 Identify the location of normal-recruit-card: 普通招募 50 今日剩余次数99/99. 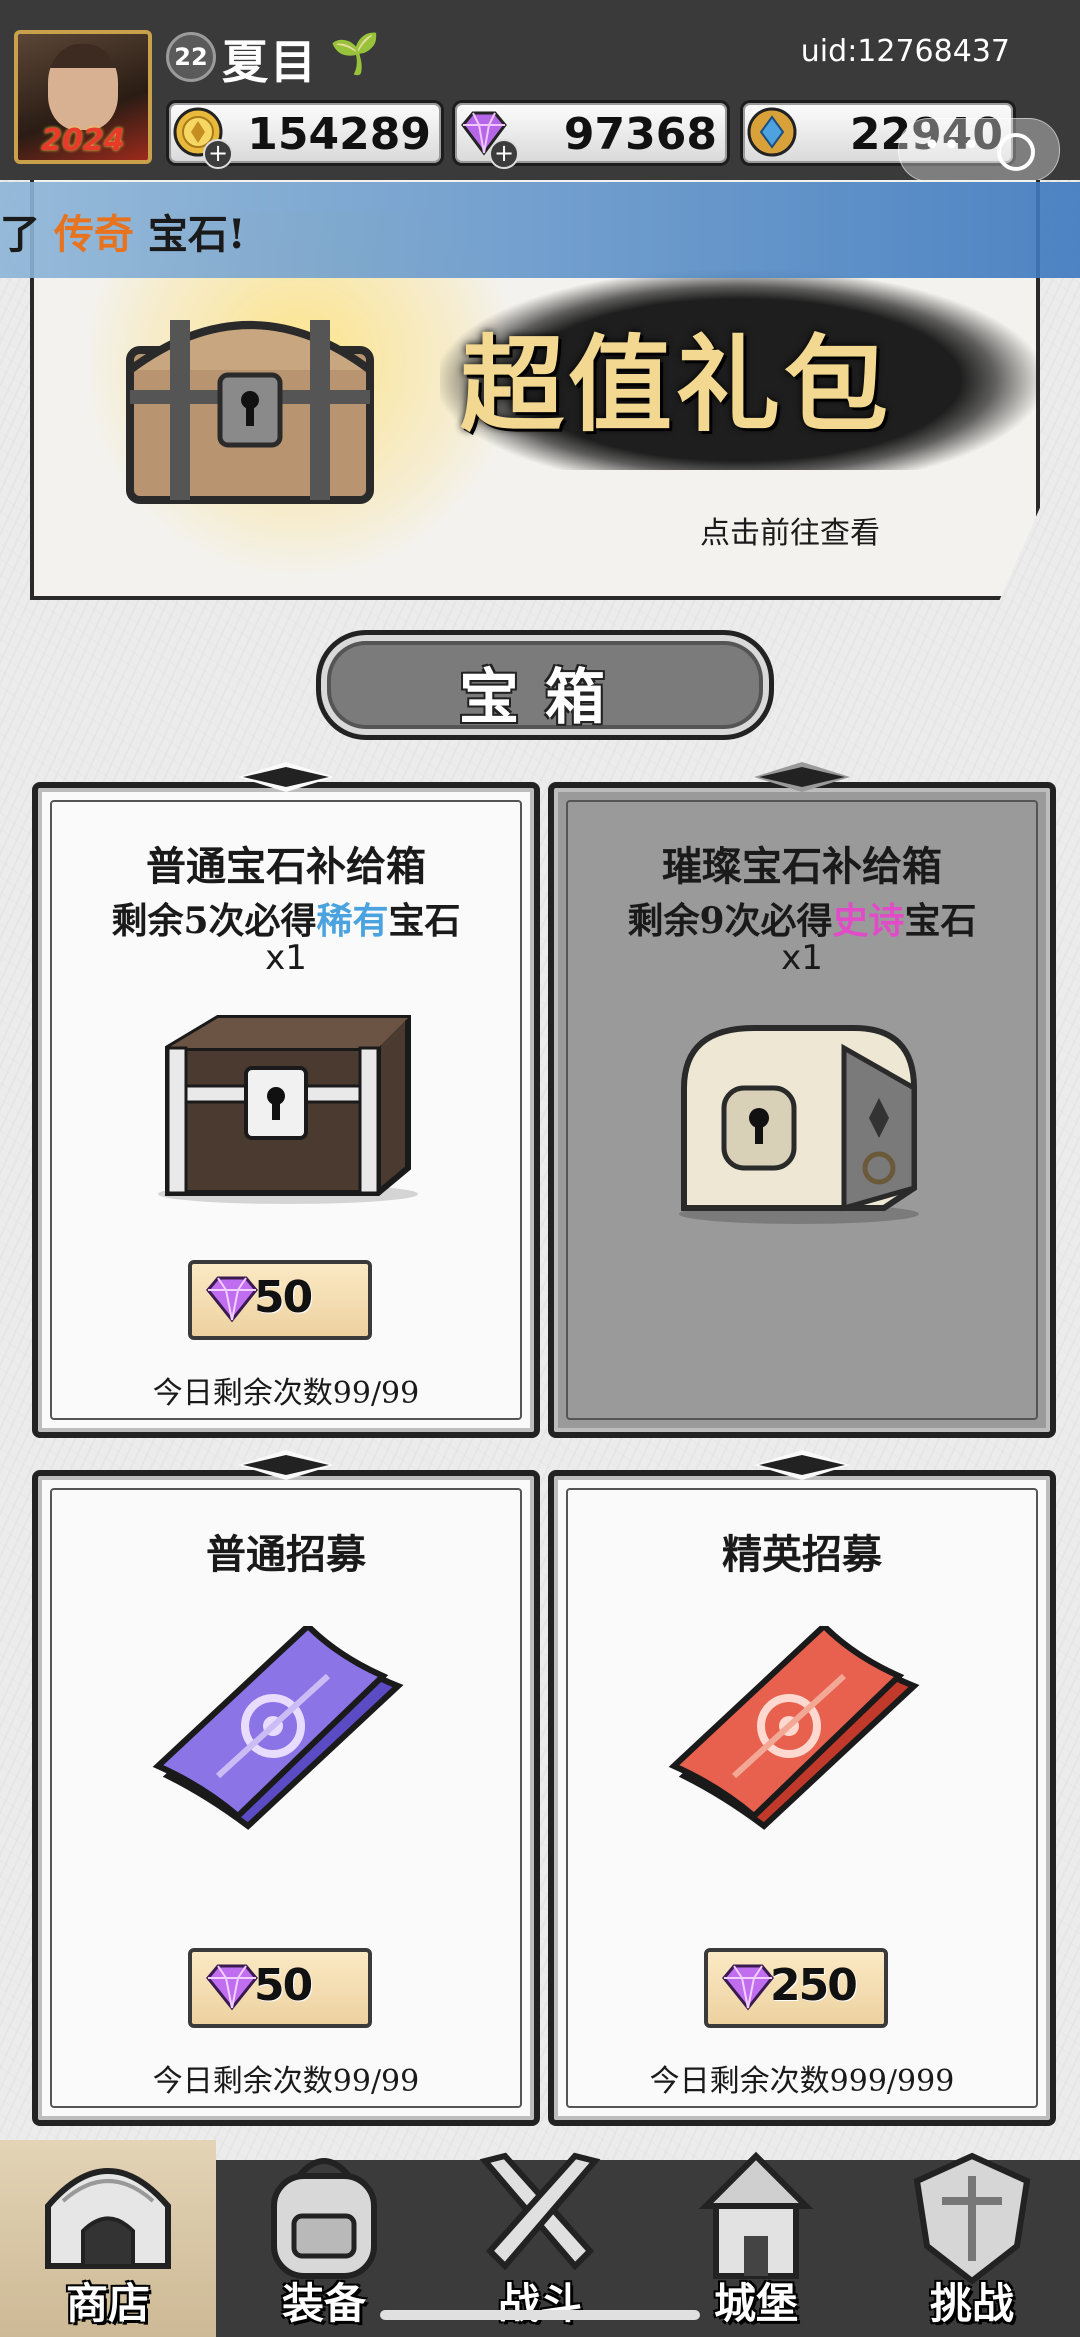
(286, 1788).